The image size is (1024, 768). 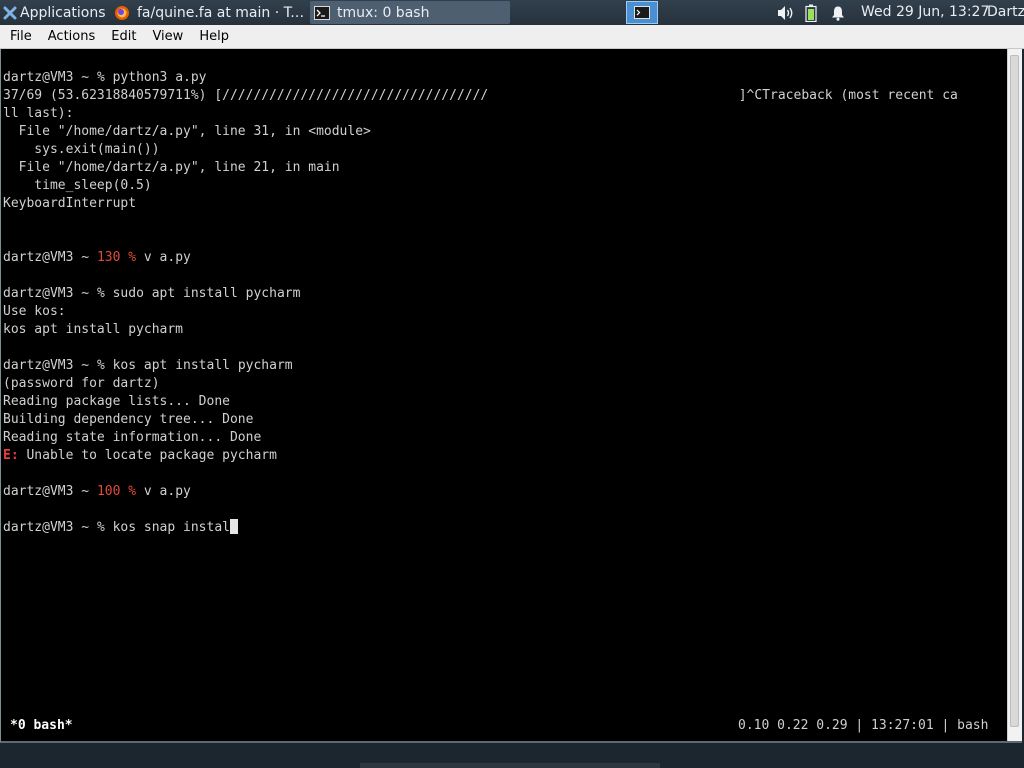 I want to click on user-menu: Dartz, so click(x=1005, y=12).